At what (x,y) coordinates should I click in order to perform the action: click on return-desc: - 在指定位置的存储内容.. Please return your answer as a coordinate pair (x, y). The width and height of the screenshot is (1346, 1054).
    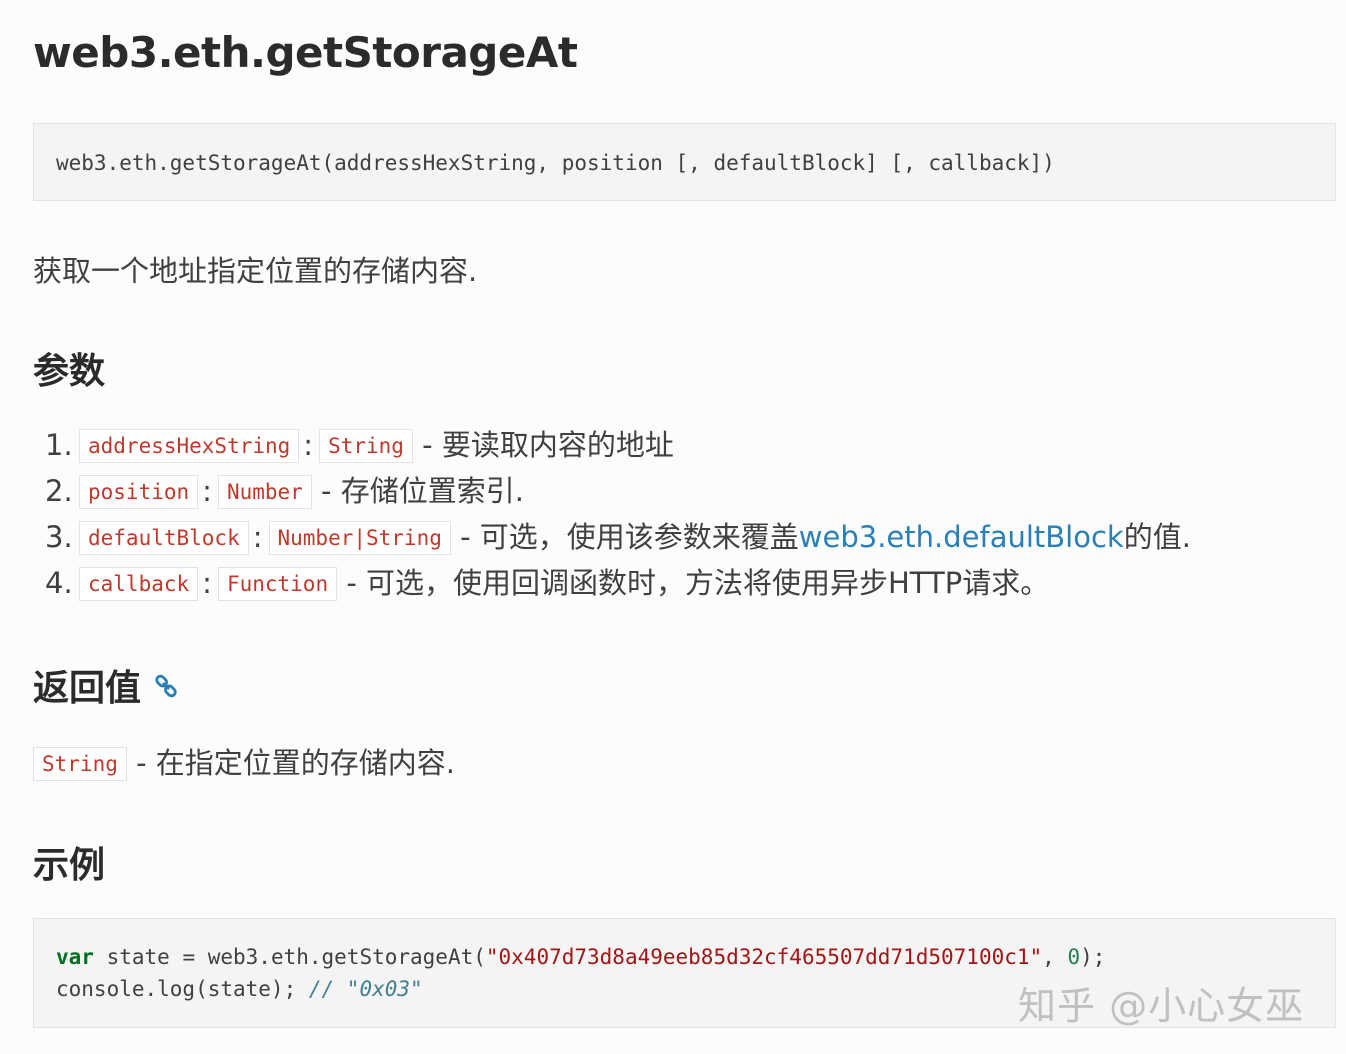
    Looking at the image, I should click on (295, 763).